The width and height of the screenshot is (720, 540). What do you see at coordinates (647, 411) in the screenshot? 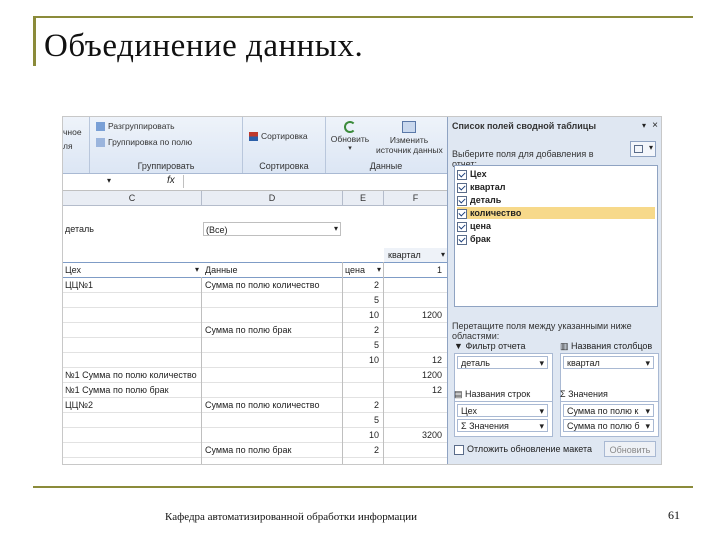
I see `value-chip-1-dropdown-icon: ▾` at bounding box center [647, 411].